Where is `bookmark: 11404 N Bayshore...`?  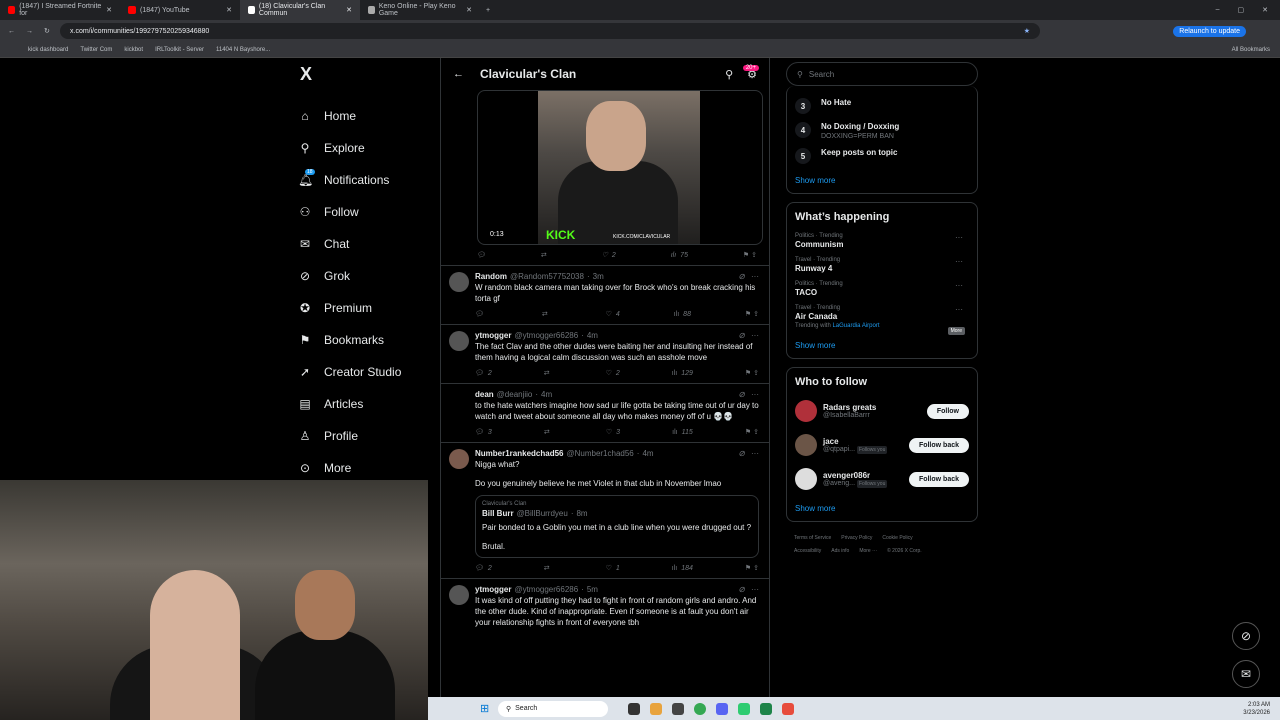 bookmark: 11404 N Bayshore... is located at coordinates (243, 50).